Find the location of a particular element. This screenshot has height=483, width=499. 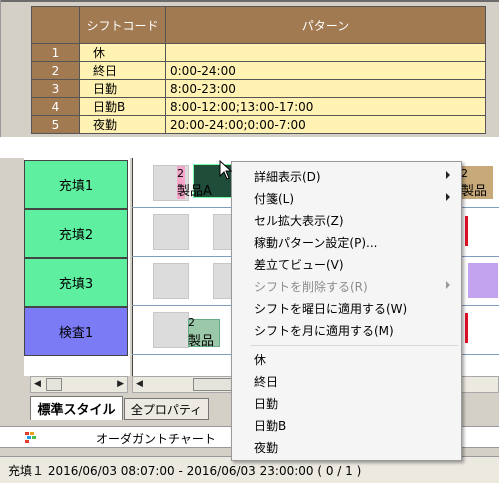

table-row: 1 休 is located at coordinates (258, 52).